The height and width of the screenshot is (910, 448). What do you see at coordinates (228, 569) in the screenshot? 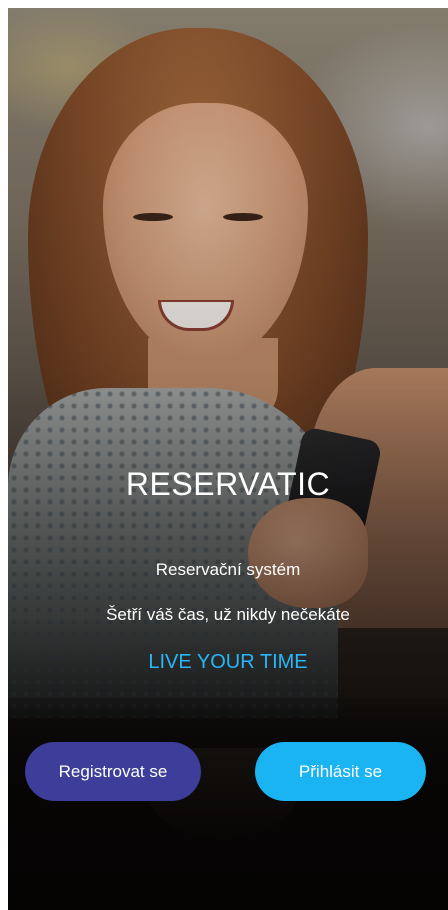
I see `app-subtitle: Reservační systém` at bounding box center [228, 569].